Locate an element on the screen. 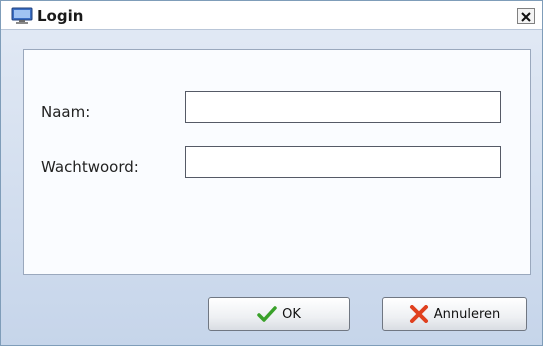 This screenshot has height=346, width=543. close-button is located at coordinates (526, 16).